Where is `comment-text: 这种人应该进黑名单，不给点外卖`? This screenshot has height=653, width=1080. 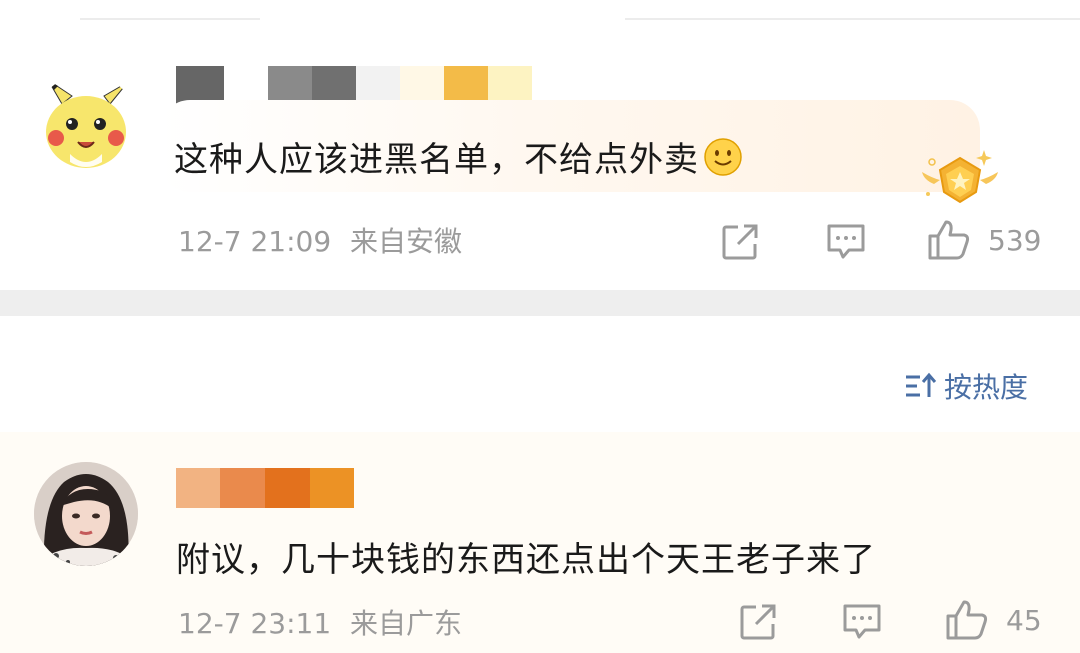 comment-text: 这种人应该进黑名单，不给点外卖 is located at coordinates (458, 156).